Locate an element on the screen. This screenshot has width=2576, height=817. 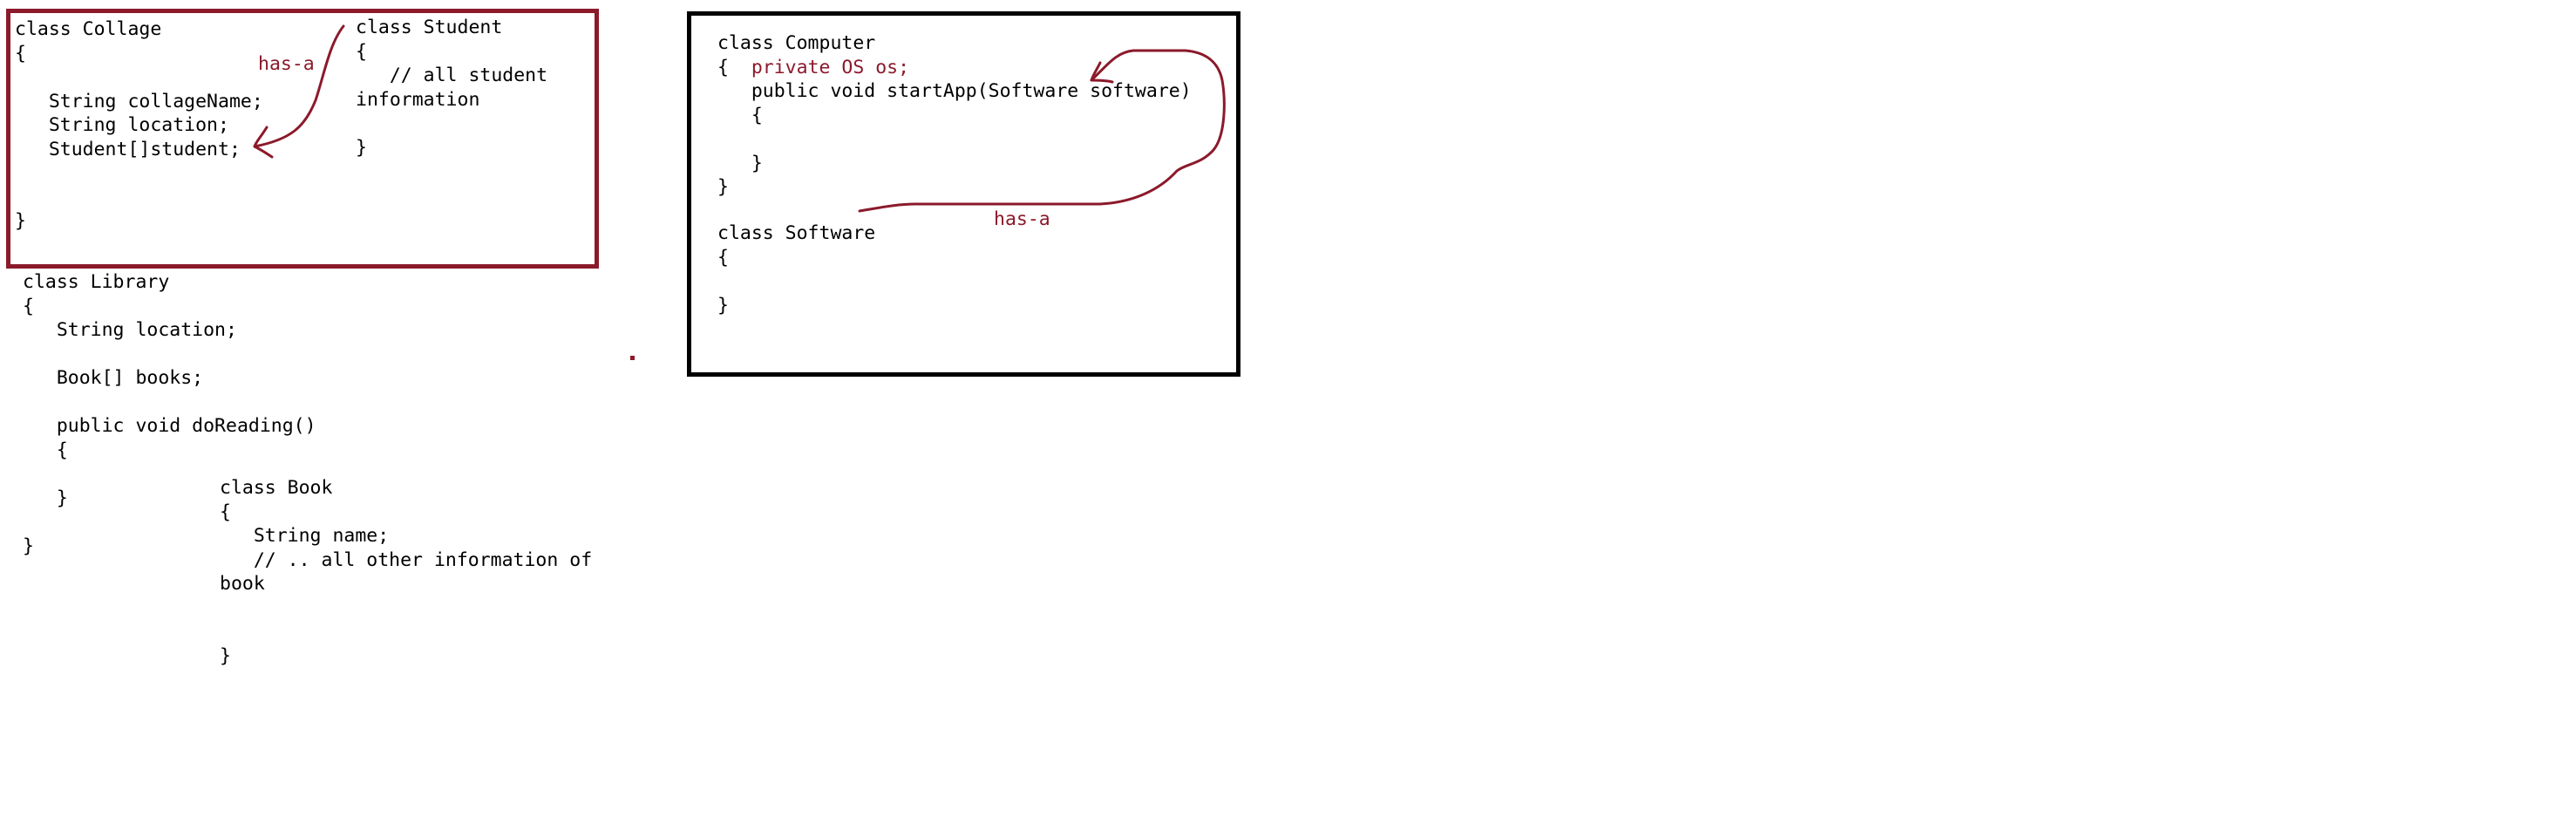
annotation-arrows is located at coordinates (739, 118).